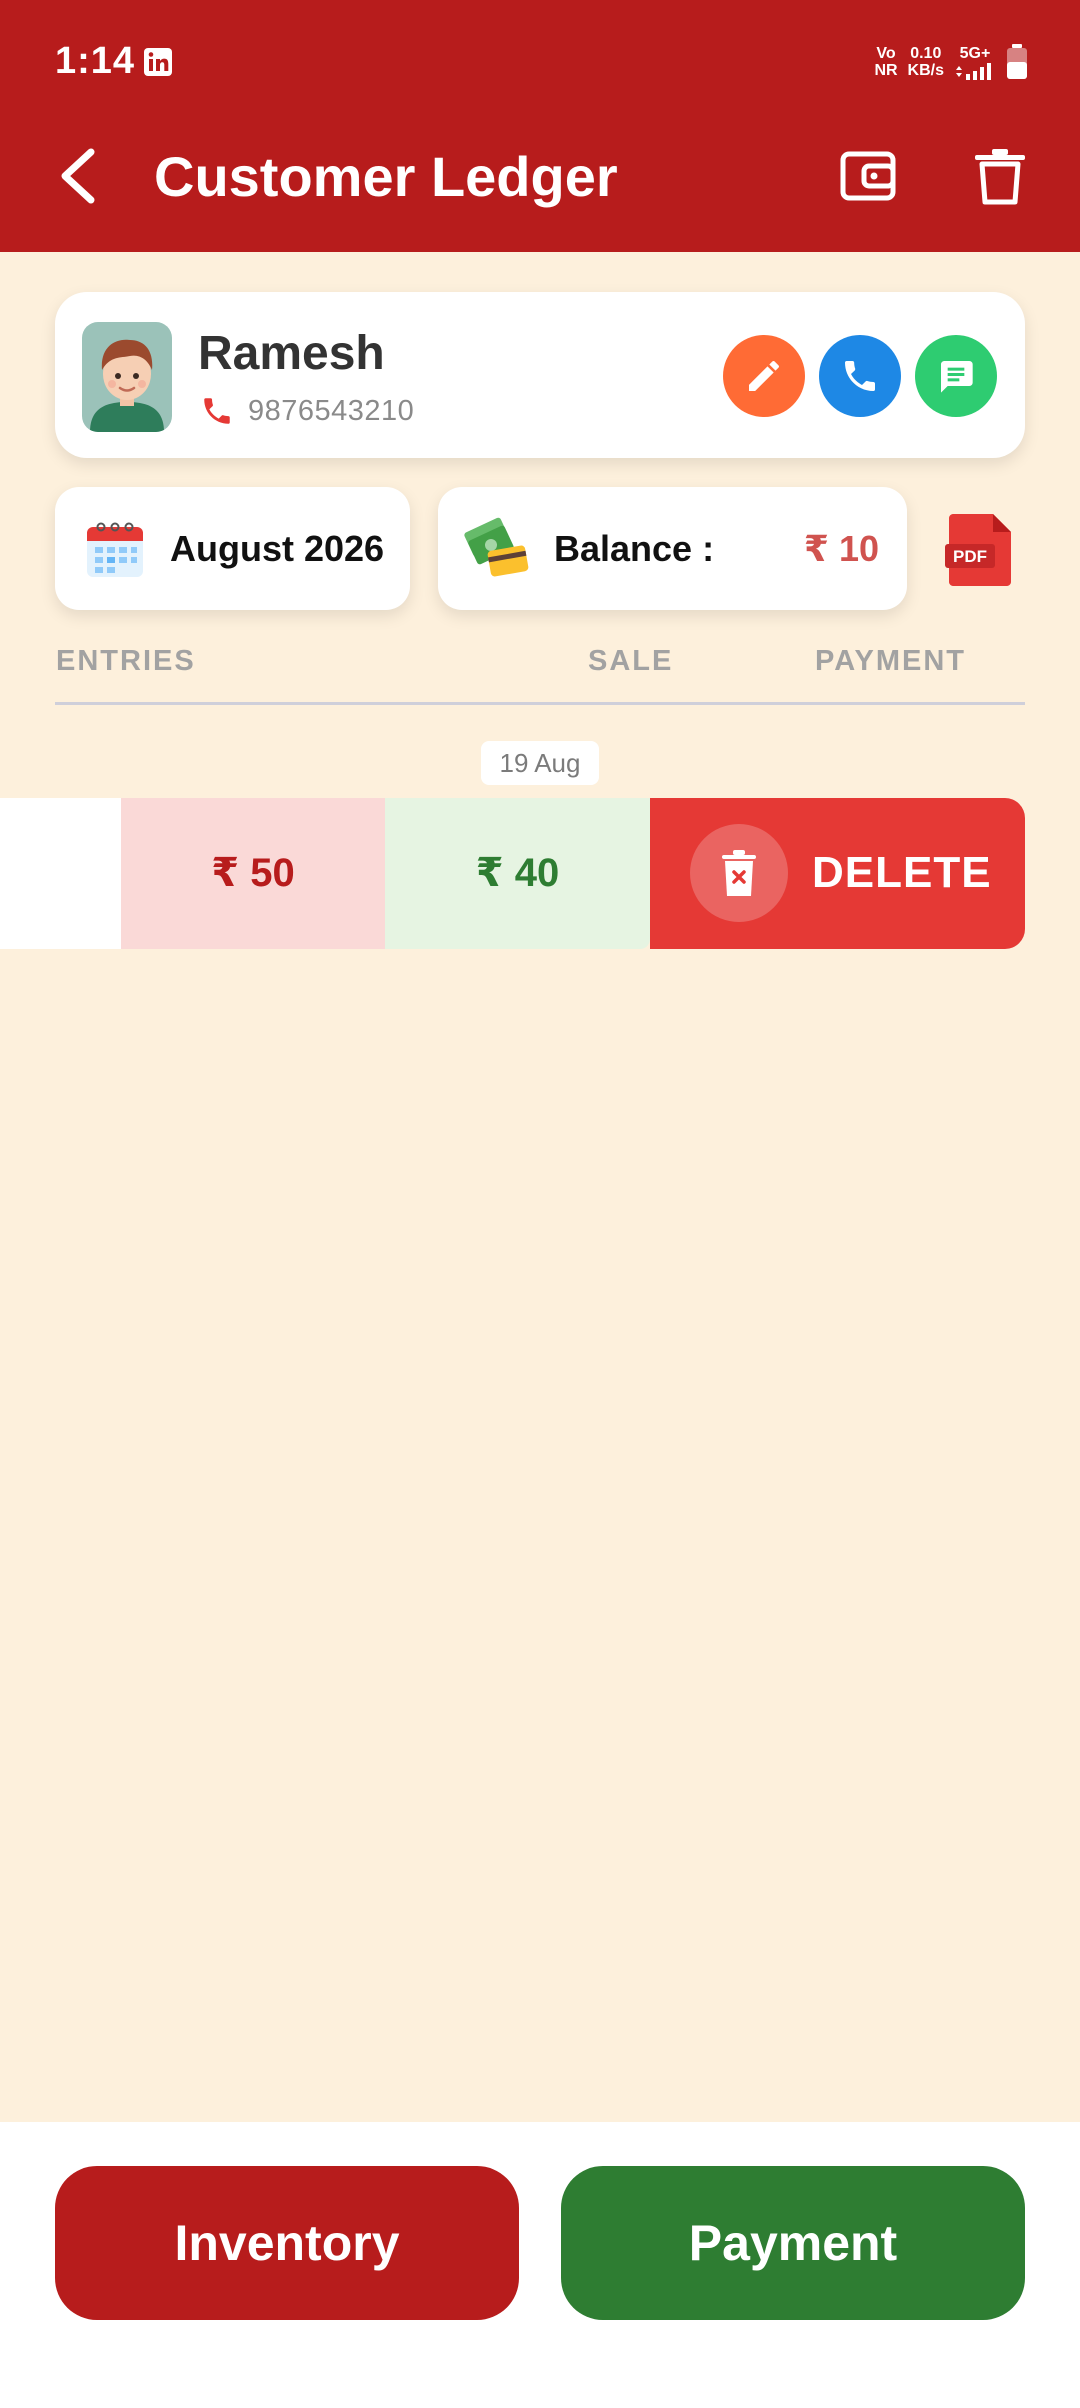  What do you see at coordinates (540, 126) in the screenshot?
I see `app-header: 1:14 Vo NR 0.10 KB/s 5G+ Customer Ledger` at bounding box center [540, 126].